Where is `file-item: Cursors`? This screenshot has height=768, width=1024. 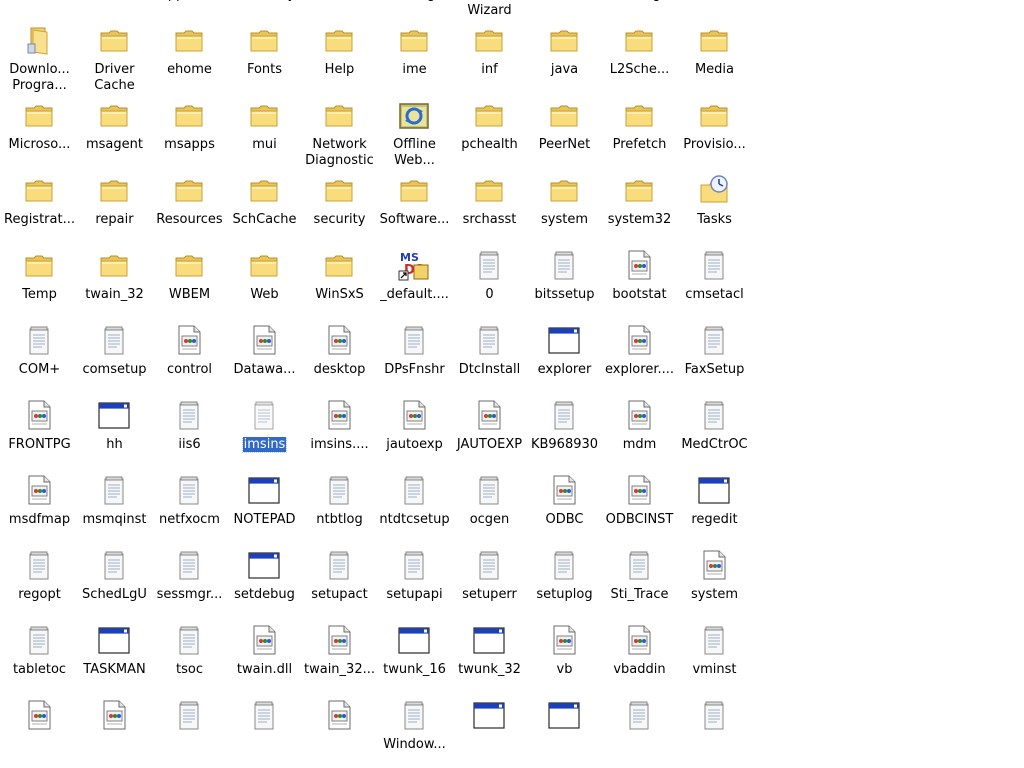 file-item: Cursors is located at coordinates (564, 7).